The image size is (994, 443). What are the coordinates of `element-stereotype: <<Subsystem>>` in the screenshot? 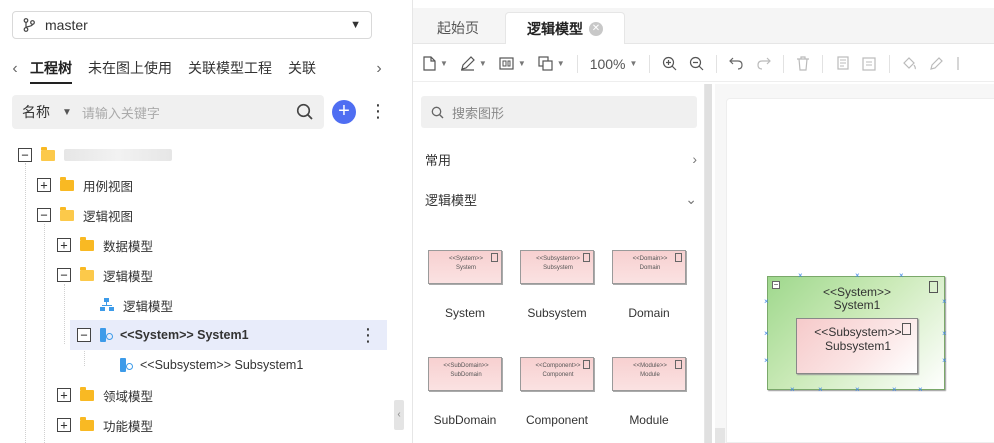 It's located at (858, 332).